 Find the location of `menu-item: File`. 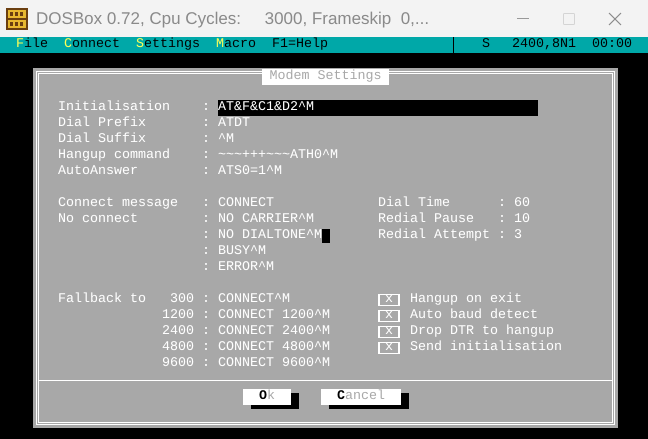

menu-item: File is located at coordinates (32, 45).